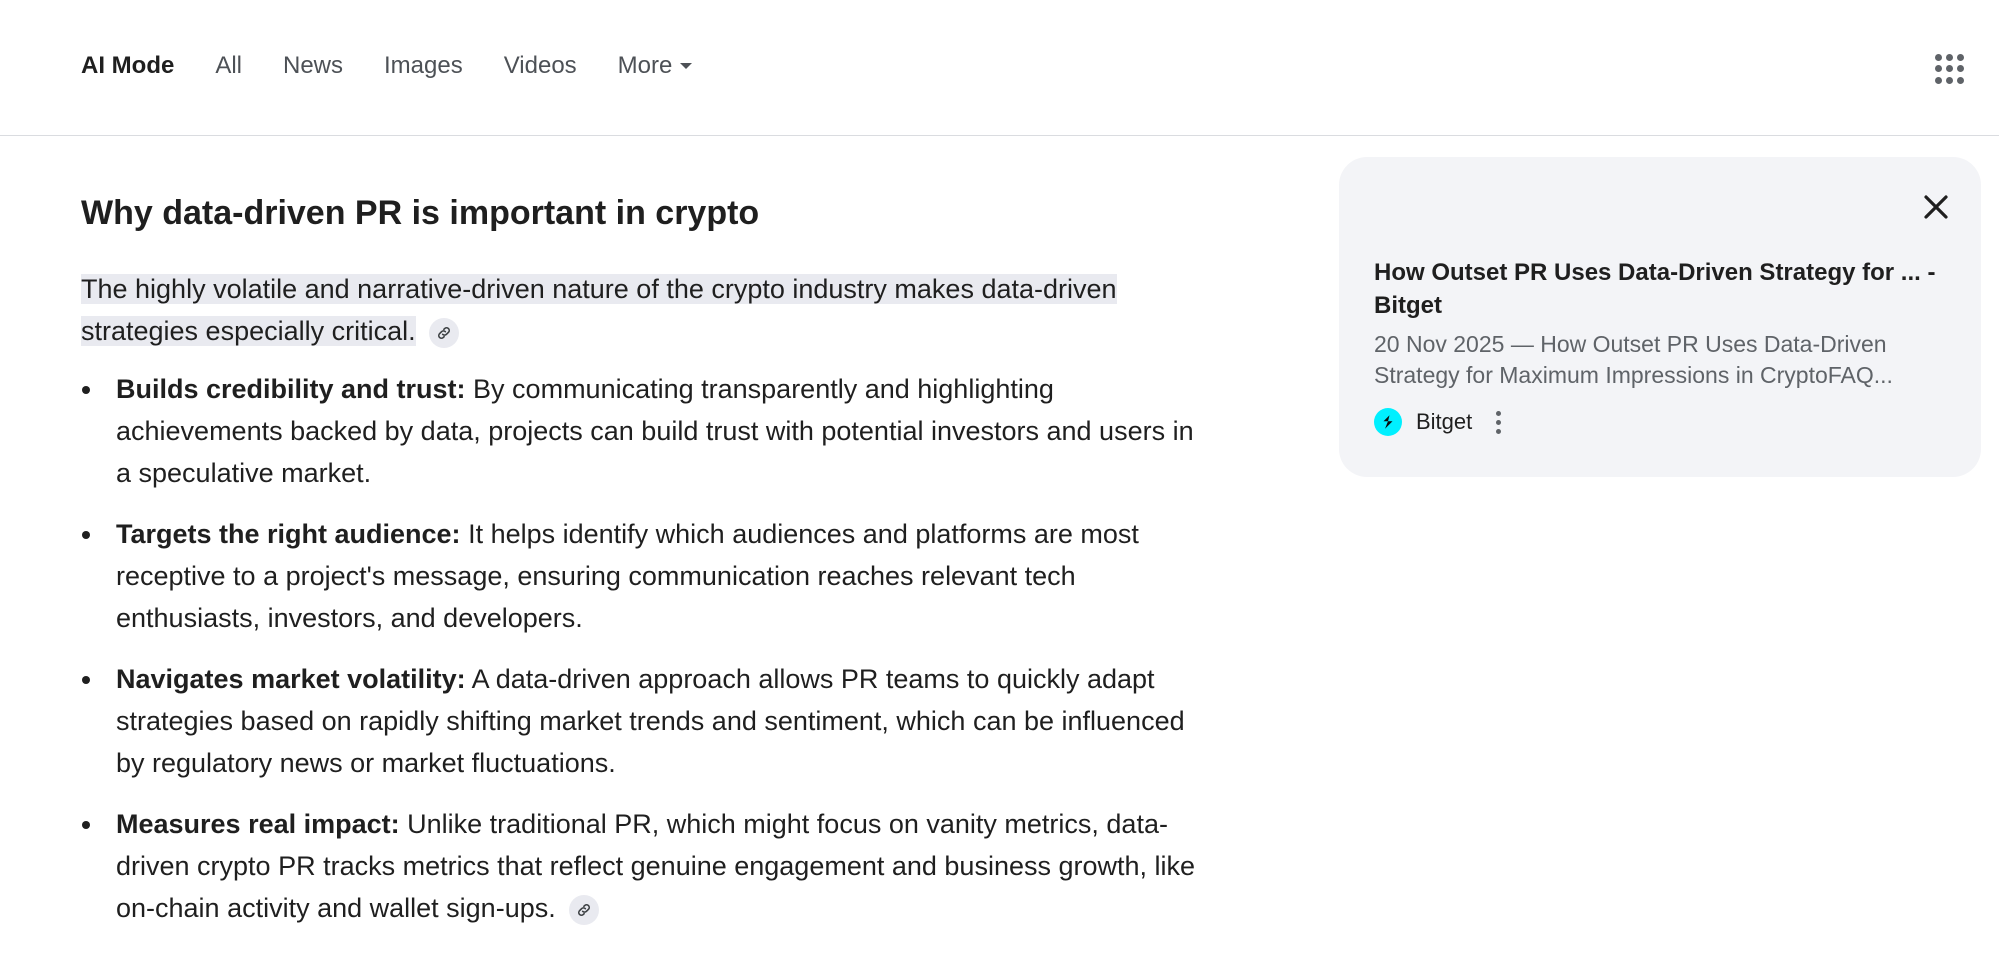  Describe the element at coordinates (127, 66) in the screenshot. I see `tab-ai-mode: AI Mode` at that location.